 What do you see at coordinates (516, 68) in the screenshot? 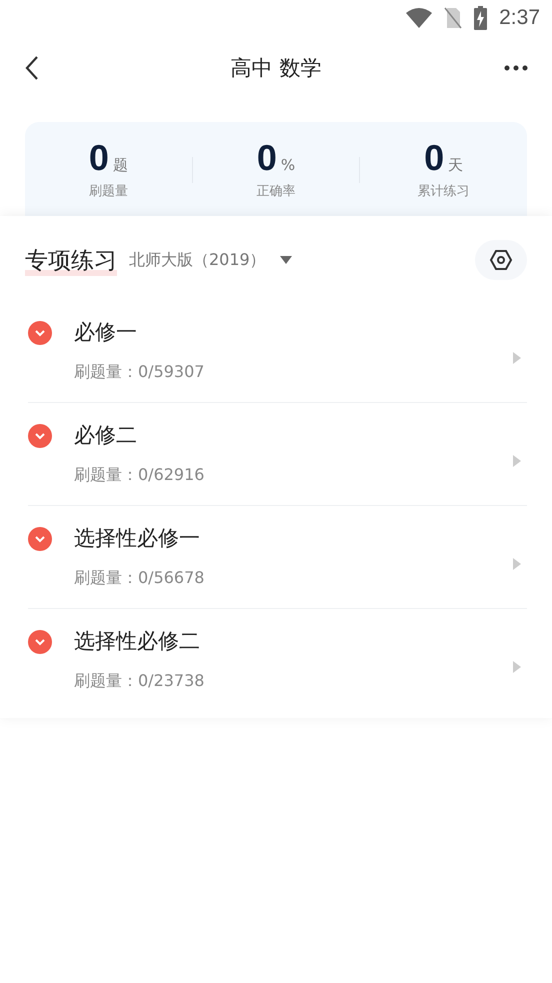
I see `more-icon` at bounding box center [516, 68].